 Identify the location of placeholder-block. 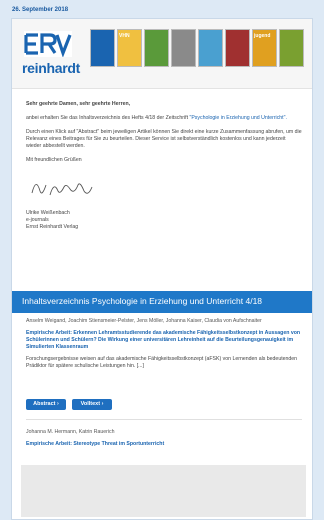
(163, 491).